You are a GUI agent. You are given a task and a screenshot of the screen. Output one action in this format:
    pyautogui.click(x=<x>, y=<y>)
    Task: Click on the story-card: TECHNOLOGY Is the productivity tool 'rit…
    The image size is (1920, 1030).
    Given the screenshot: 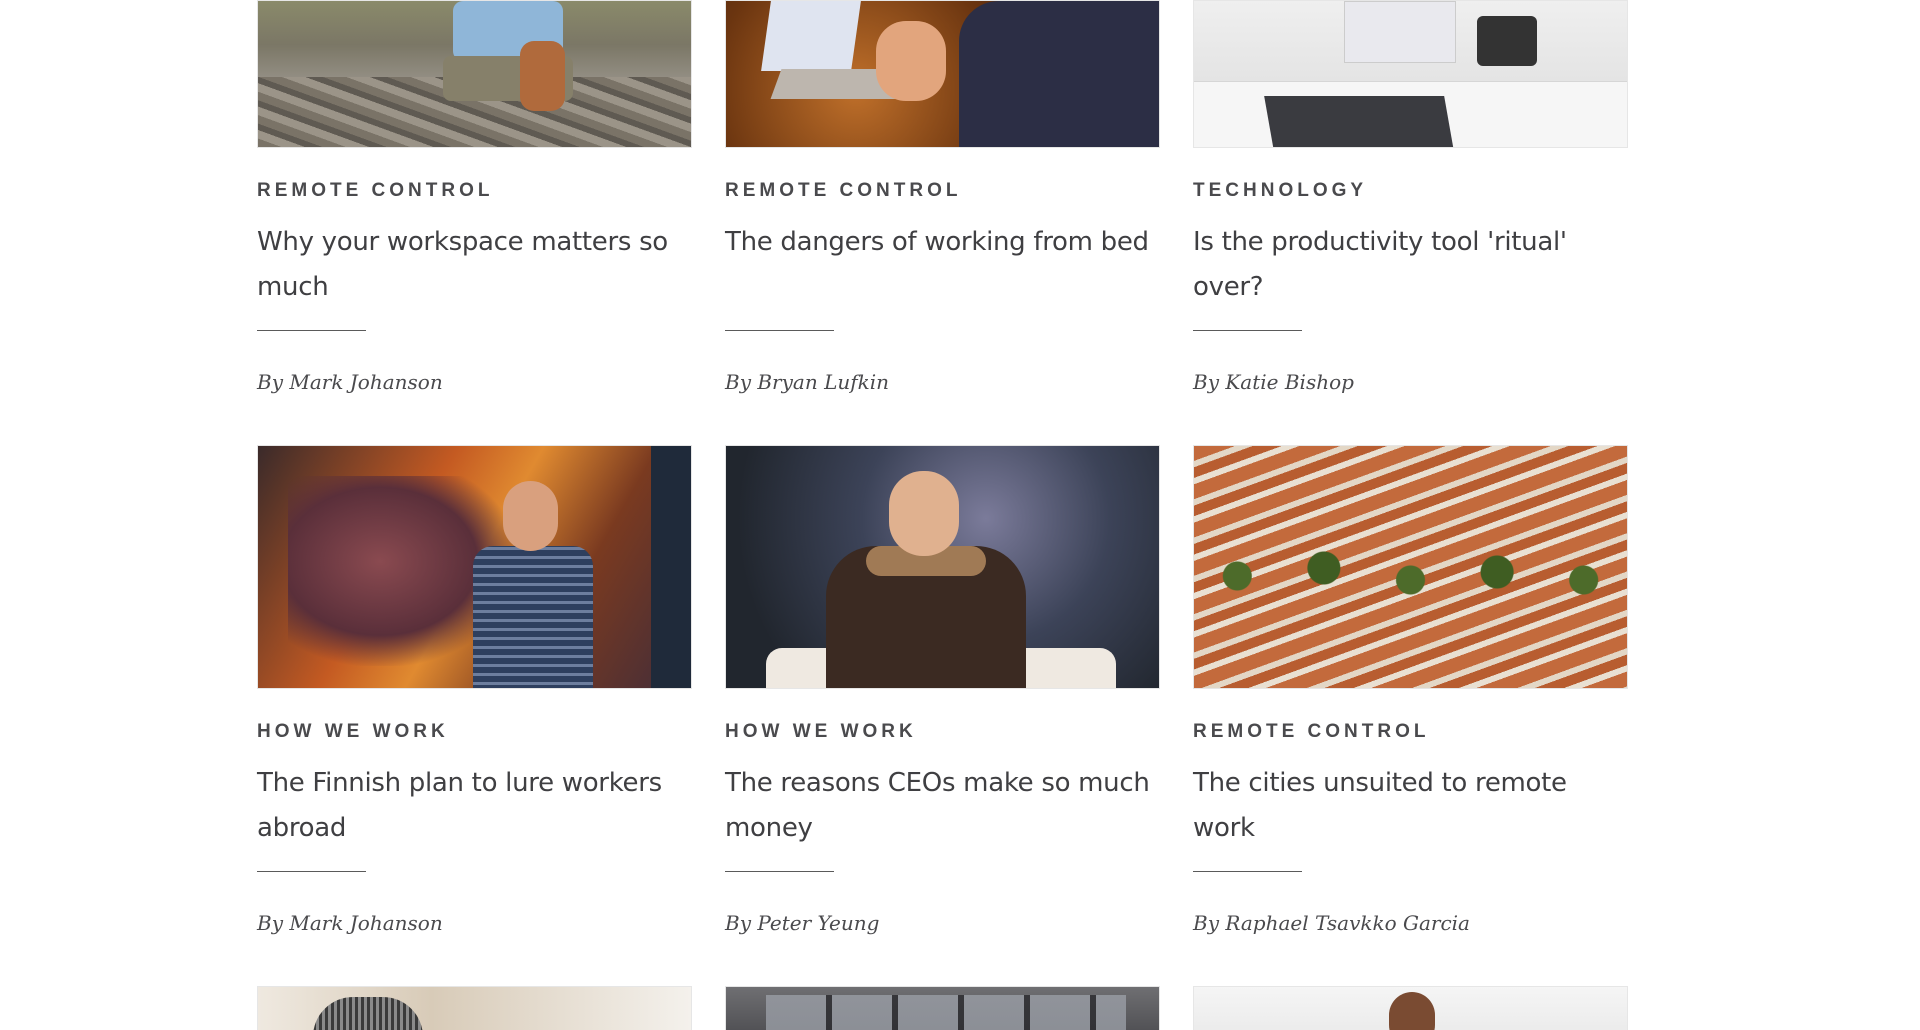 What is the action you would take?
    pyautogui.click(x=1410, y=198)
    